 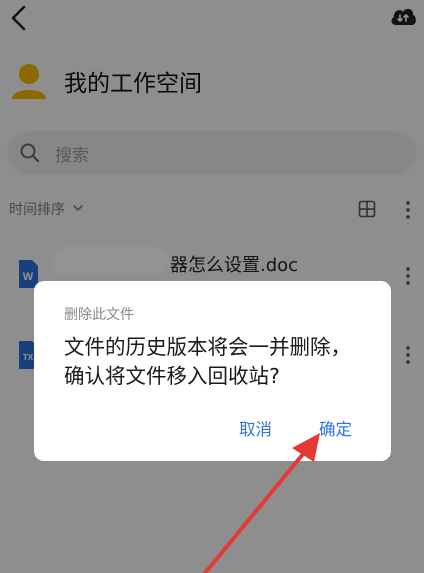 I want to click on dialog-title: 删除此文件, so click(x=99, y=315).